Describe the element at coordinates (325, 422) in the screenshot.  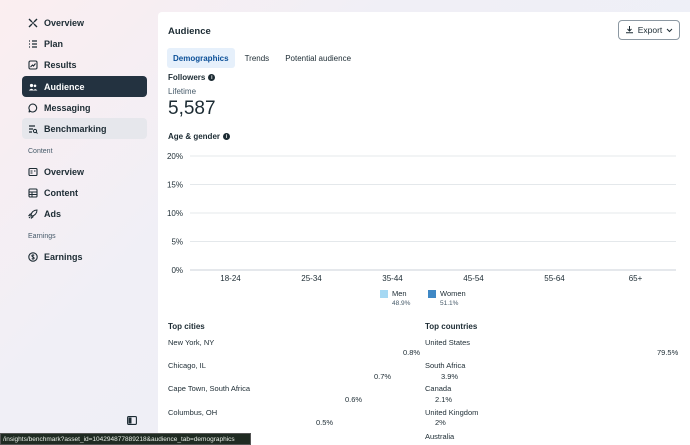
I see `city-value: 0.5%` at that location.